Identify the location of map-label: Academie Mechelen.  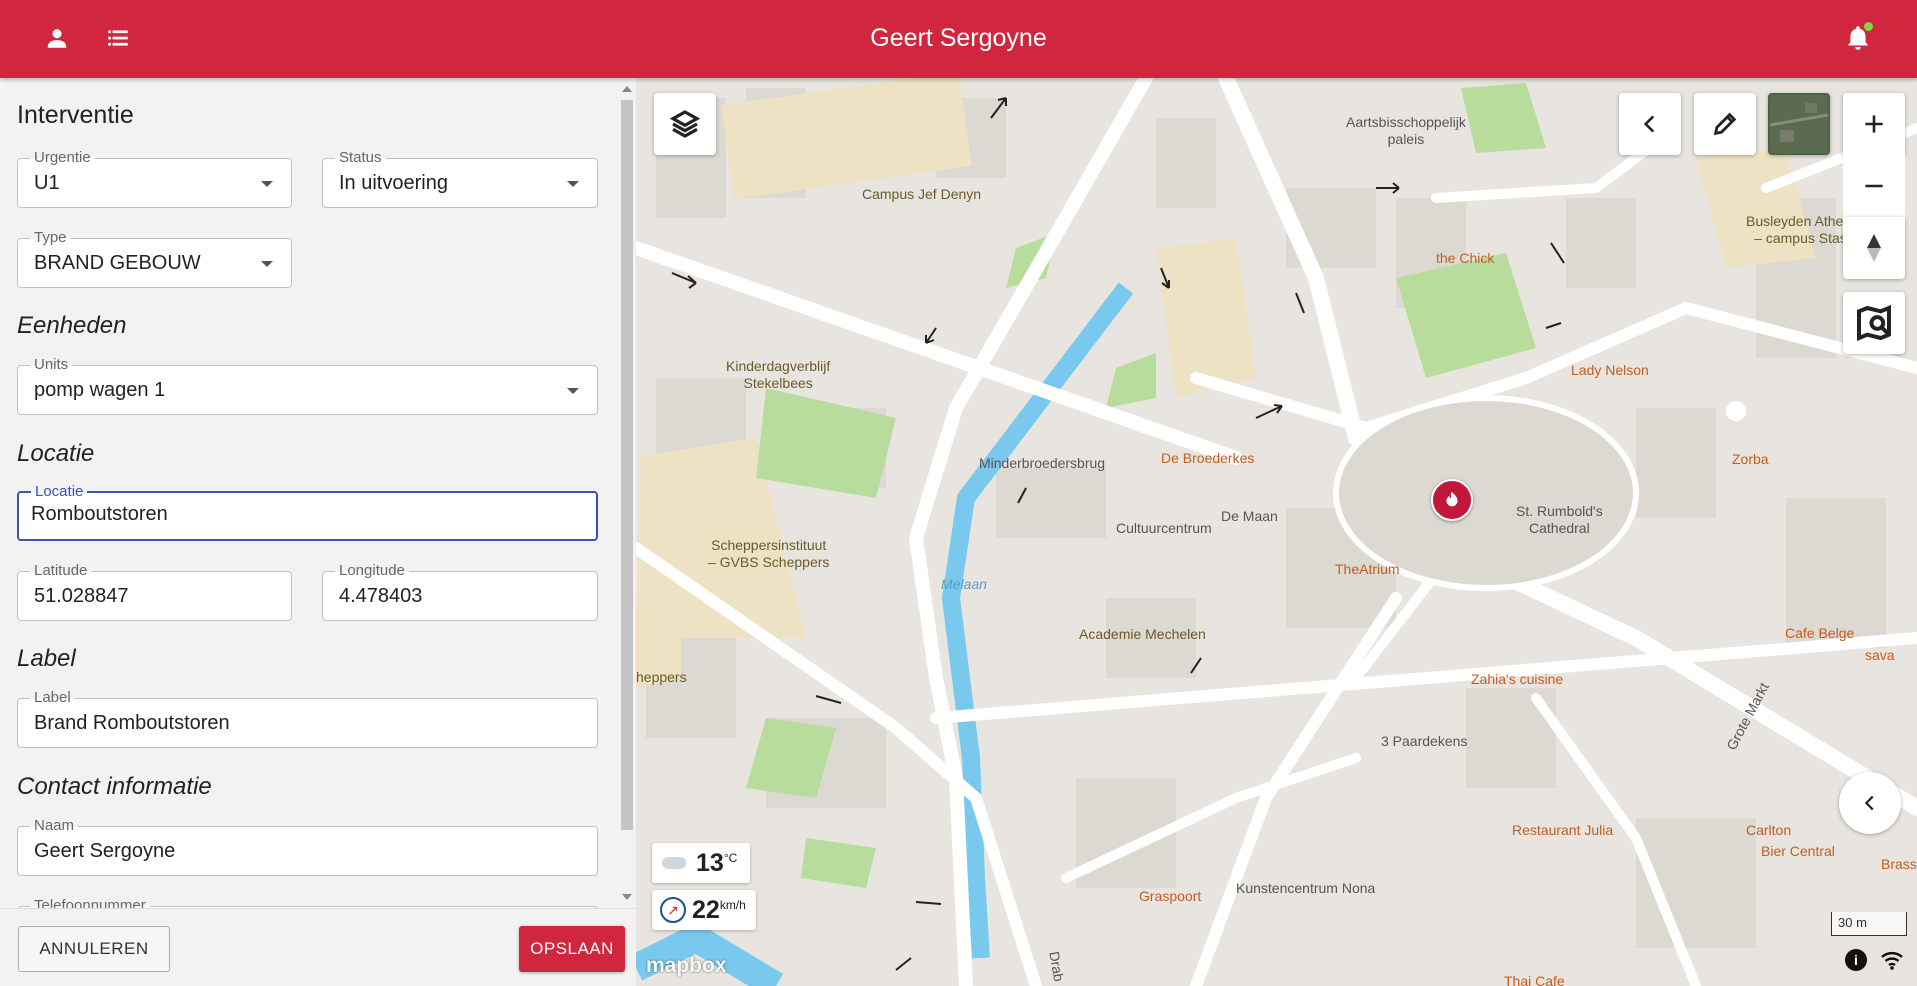
(1142, 634).